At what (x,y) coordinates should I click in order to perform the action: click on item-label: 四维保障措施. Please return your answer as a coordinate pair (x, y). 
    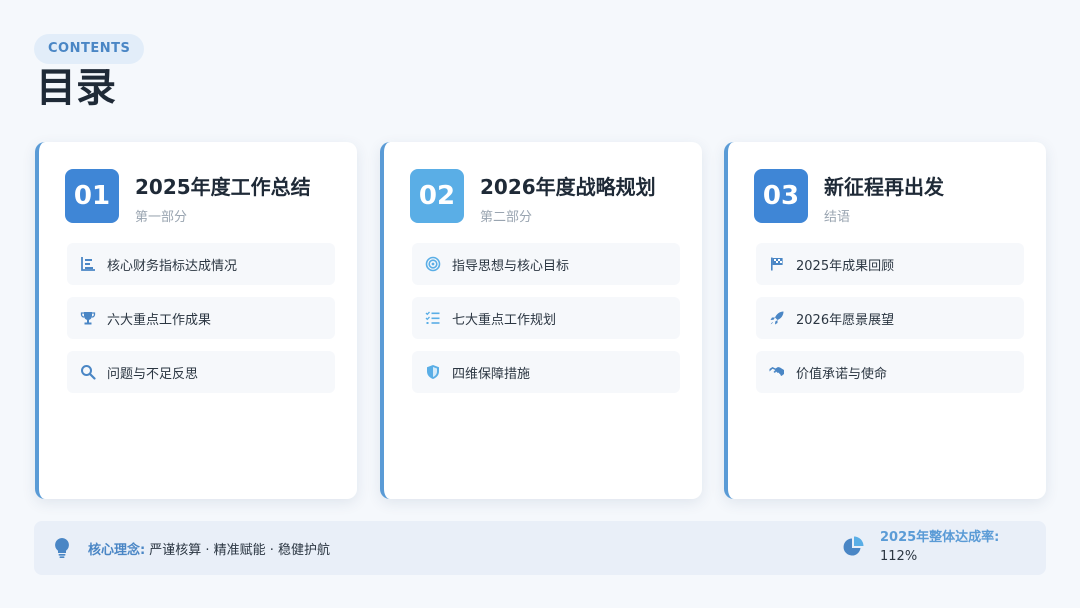
    Looking at the image, I should click on (491, 374).